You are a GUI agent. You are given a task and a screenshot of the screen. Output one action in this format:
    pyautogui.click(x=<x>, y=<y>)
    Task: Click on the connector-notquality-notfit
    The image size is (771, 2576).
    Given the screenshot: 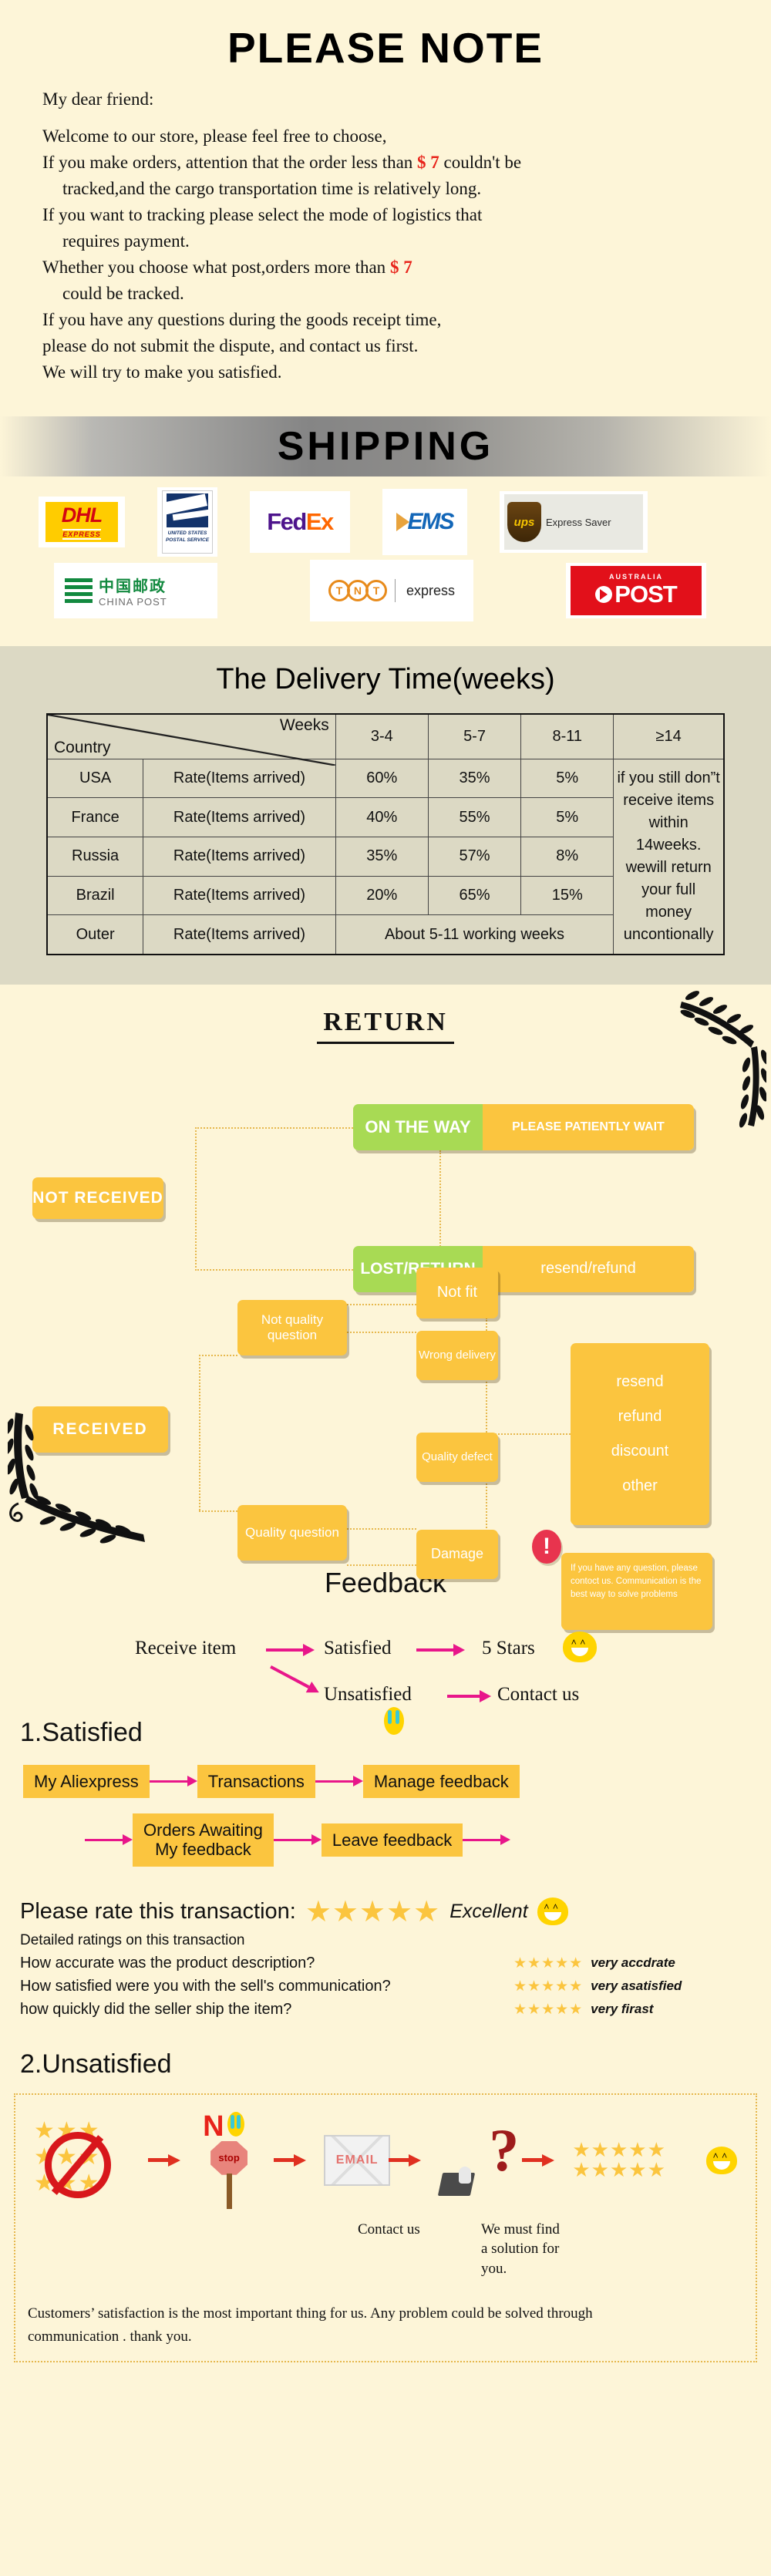 What is the action you would take?
    pyautogui.click(x=381, y=1304)
    